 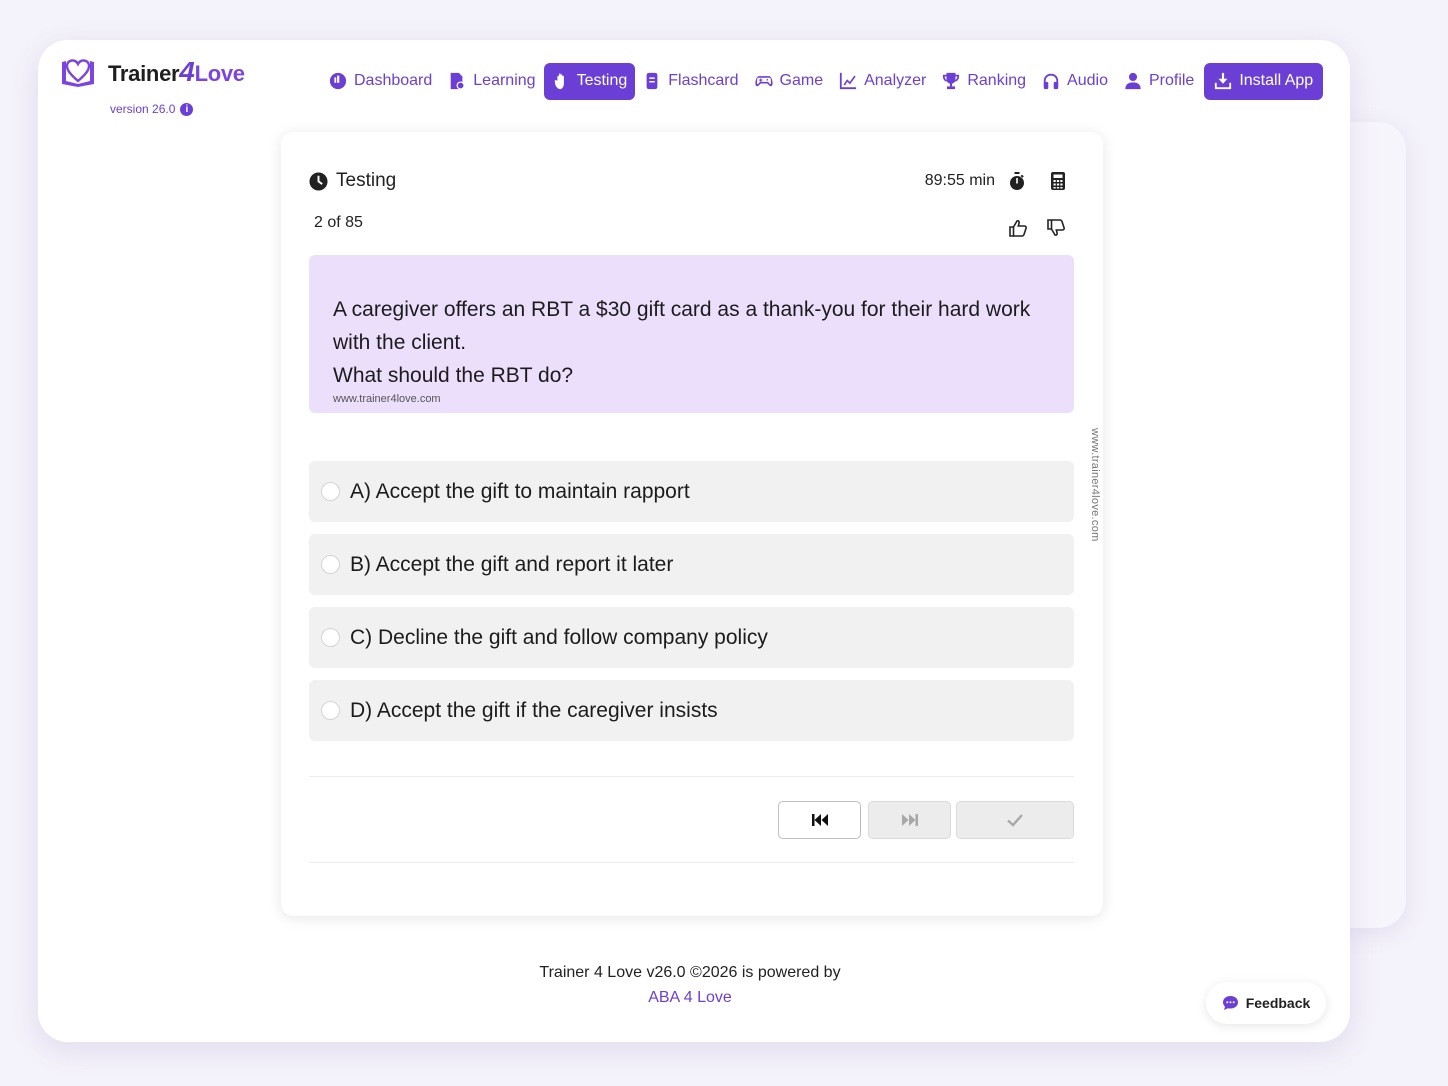 What do you see at coordinates (143, 109) in the screenshot?
I see `version-text: version 26.0` at bounding box center [143, 109].